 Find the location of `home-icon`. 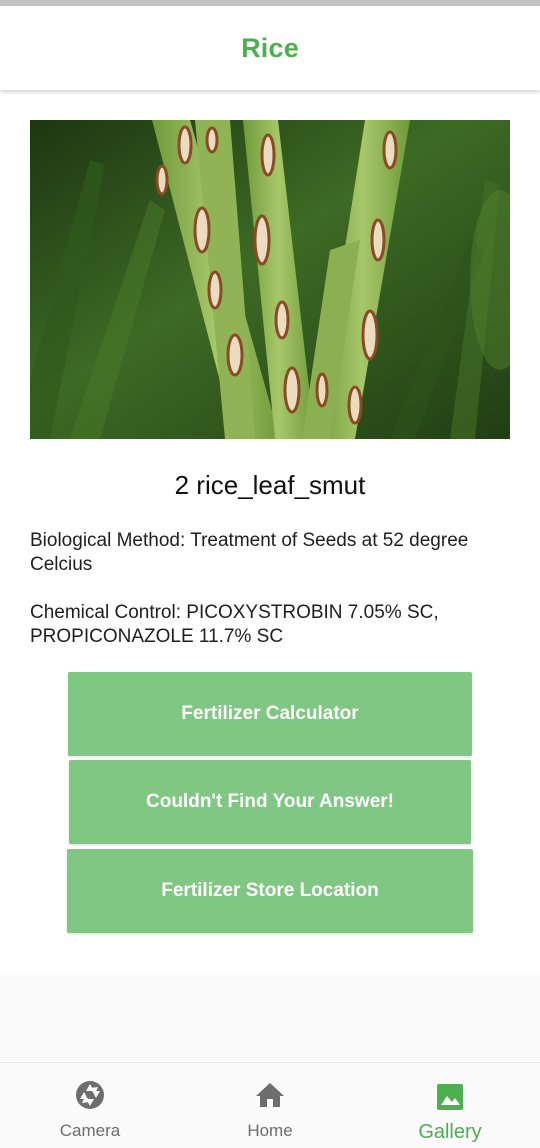

home-icon is located at coordinates (270, 1095).